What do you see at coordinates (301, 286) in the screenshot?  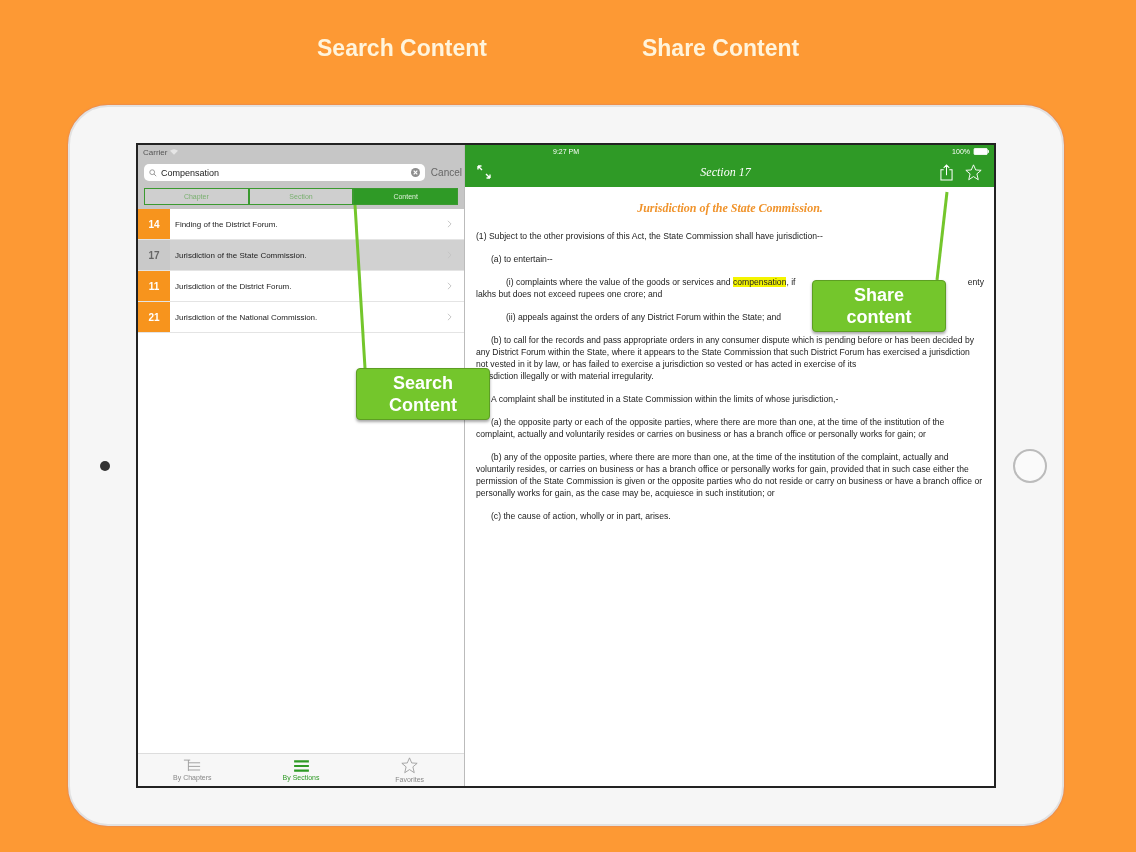 I see `result-row: 11 Jurisdiction of the District Forum.` at bounding box center [301, 286].